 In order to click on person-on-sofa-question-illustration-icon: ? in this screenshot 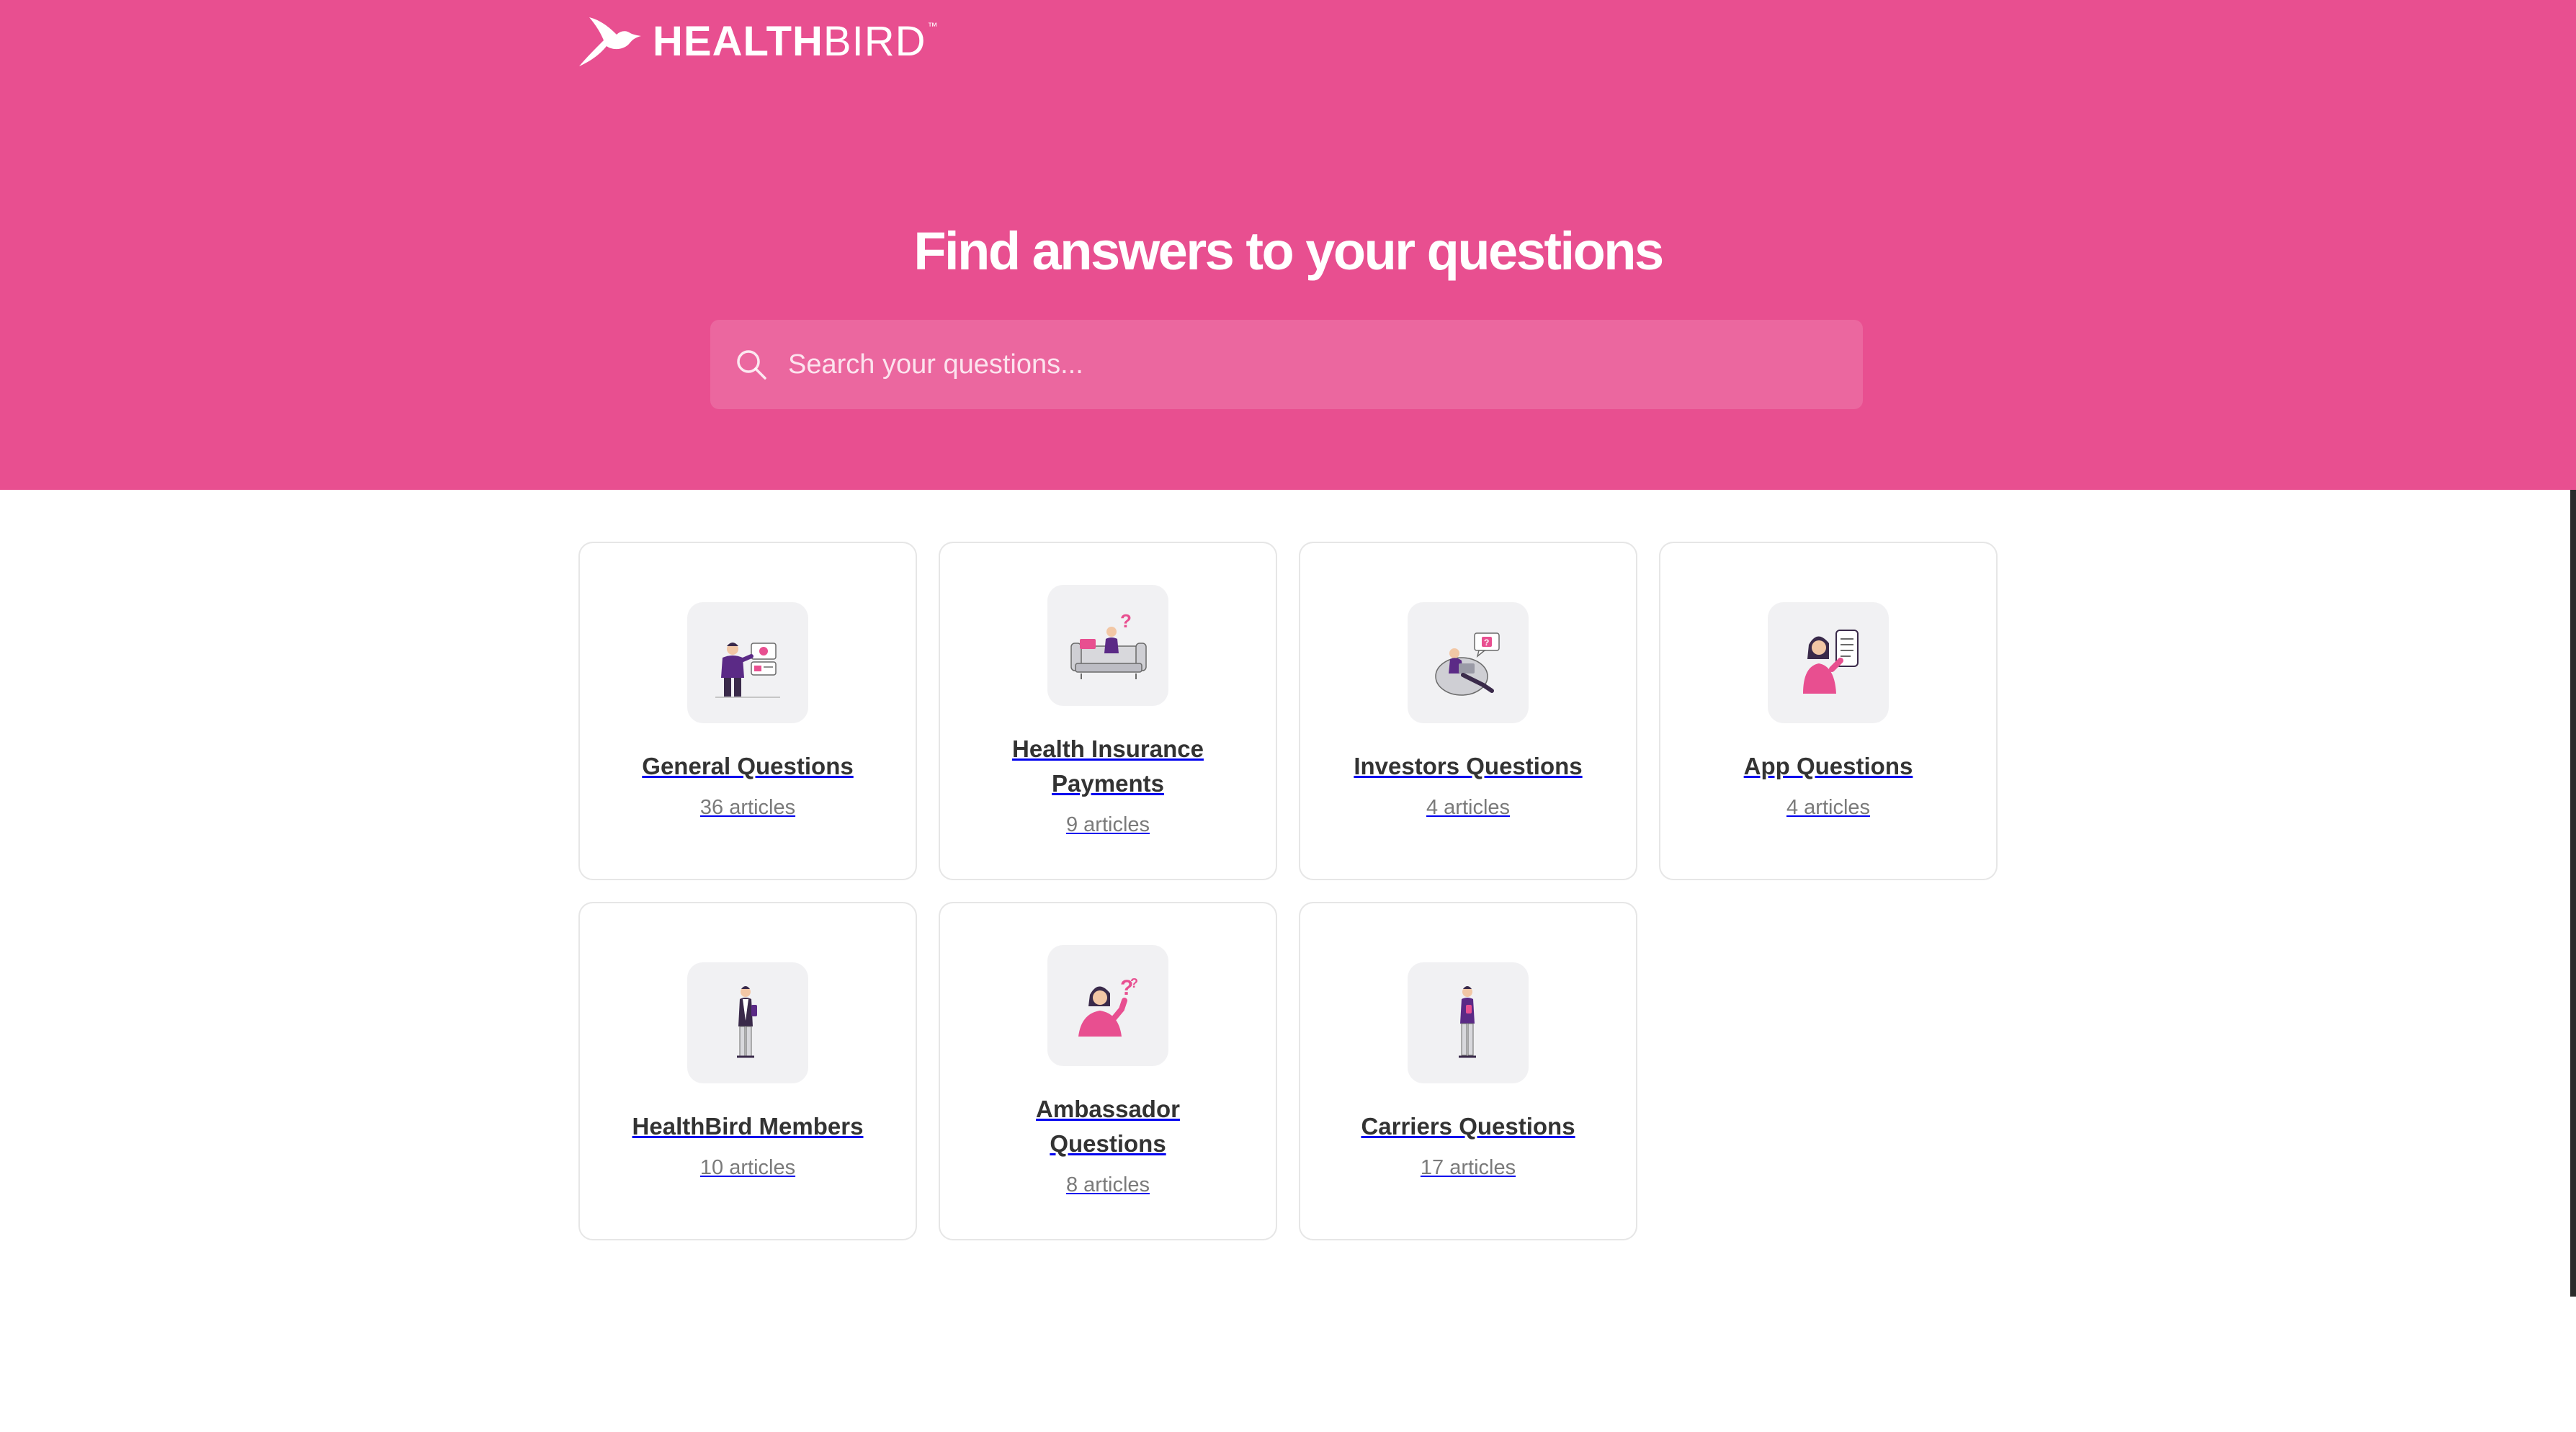, I will do `click(1107, 645)`.